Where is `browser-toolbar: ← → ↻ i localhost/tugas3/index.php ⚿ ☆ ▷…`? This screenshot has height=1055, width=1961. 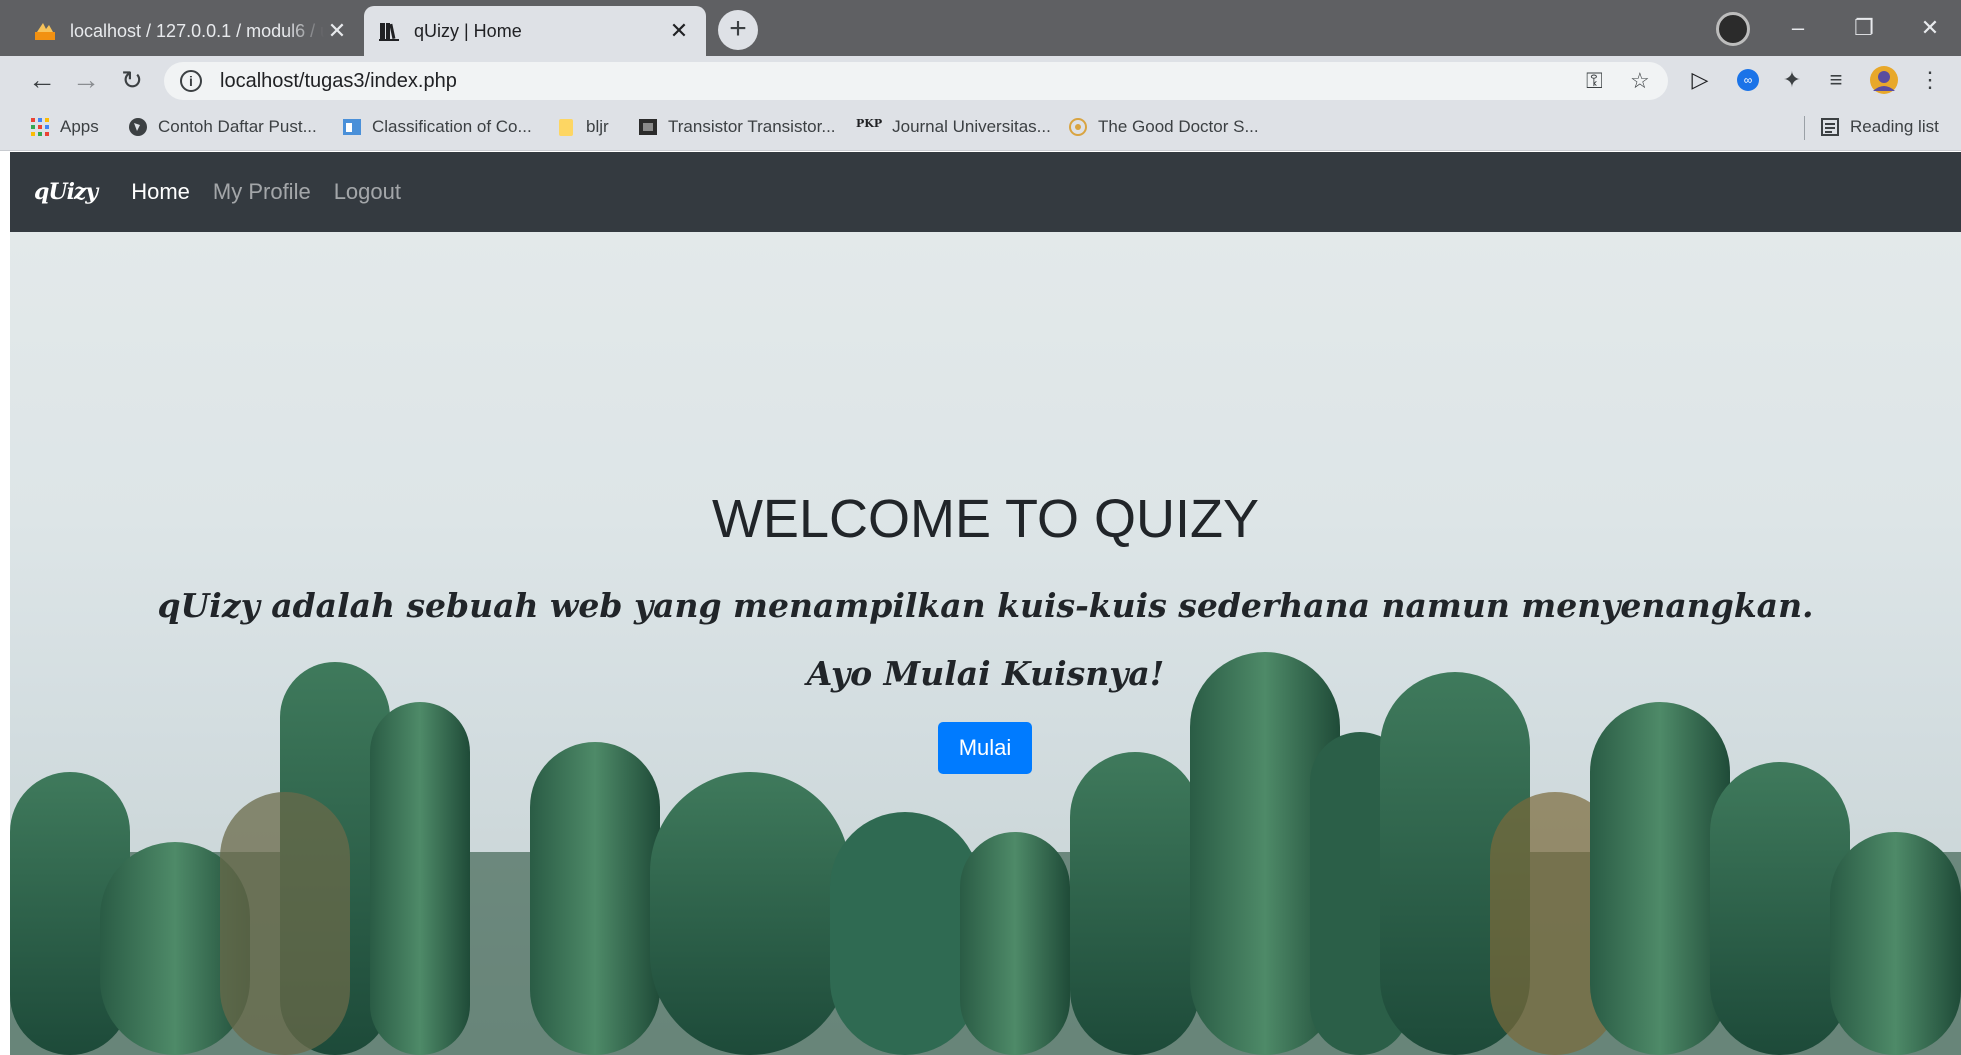 browser-toolbar: ← → ↻ i localhost/tugas3/index.php ⚿ ☆ ▷… is located at coordinates (980, 80).